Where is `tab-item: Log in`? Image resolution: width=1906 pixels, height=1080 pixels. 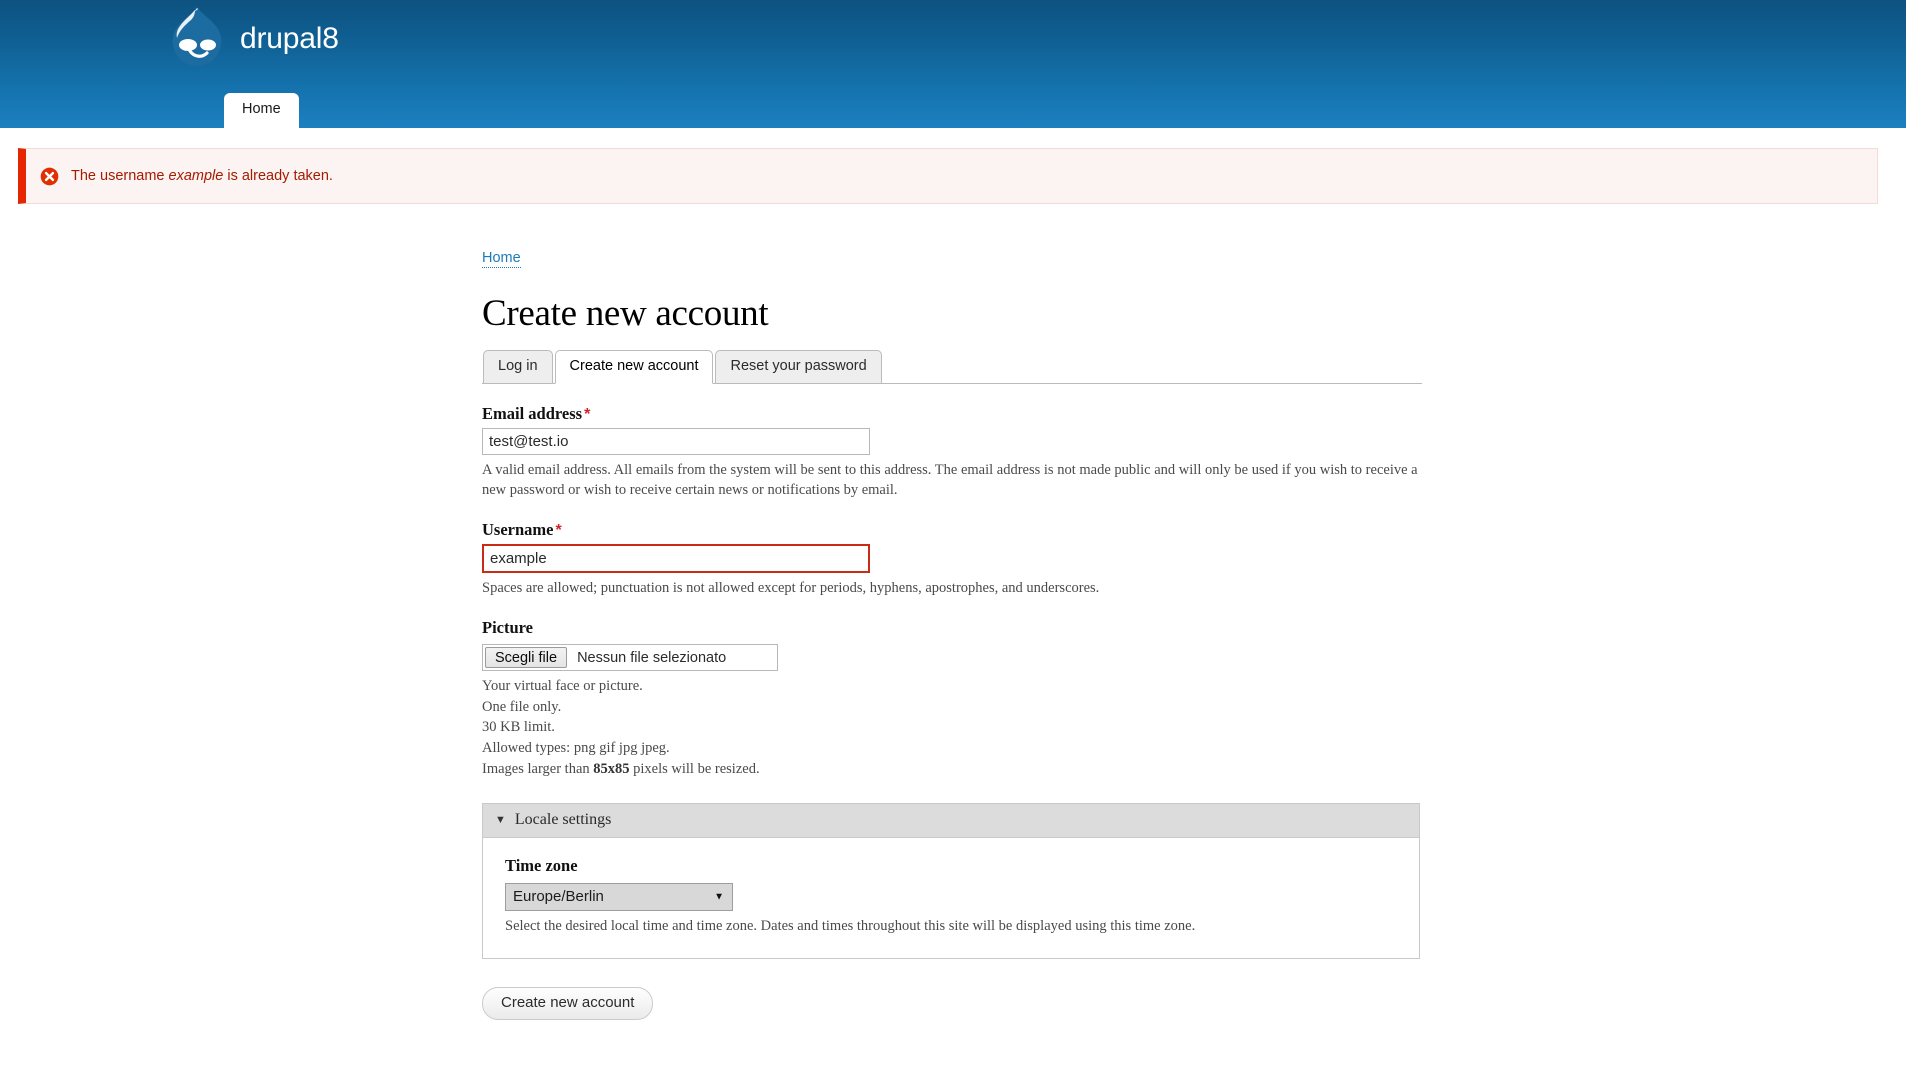 tab-item: Log in is located at coordinates (518, 367).